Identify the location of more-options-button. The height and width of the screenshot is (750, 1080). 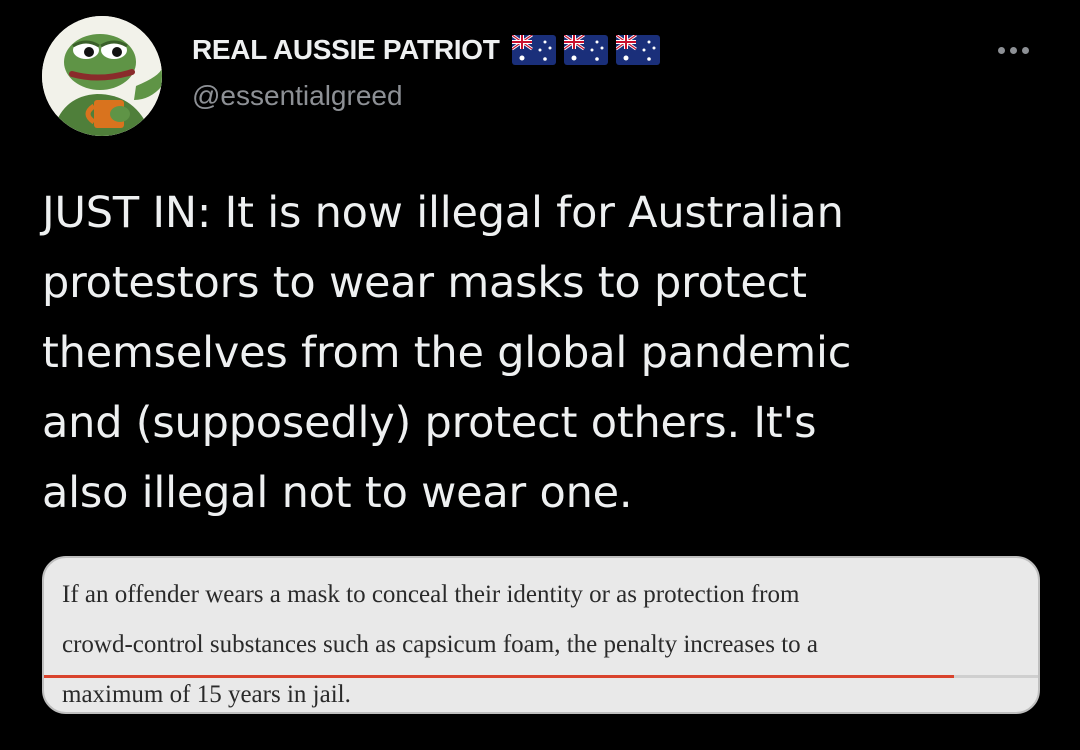
(1013, 50).